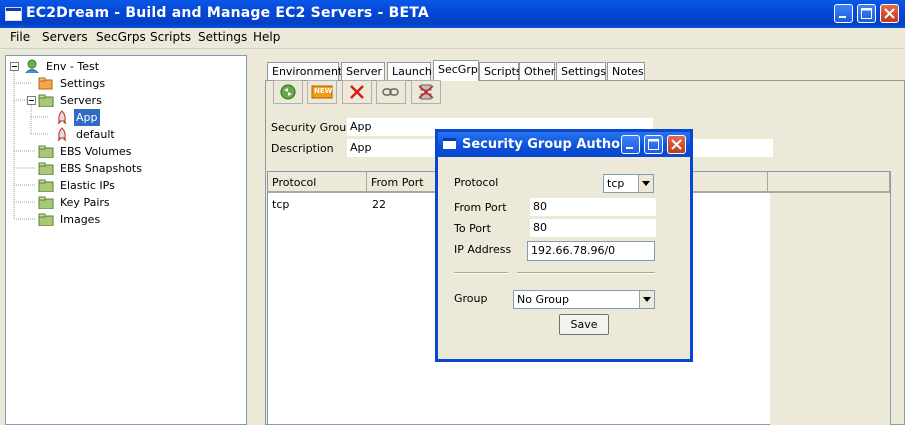  Describe the element at coordinates (481, 273) in the screenshot. I see `separator-left` at that location.